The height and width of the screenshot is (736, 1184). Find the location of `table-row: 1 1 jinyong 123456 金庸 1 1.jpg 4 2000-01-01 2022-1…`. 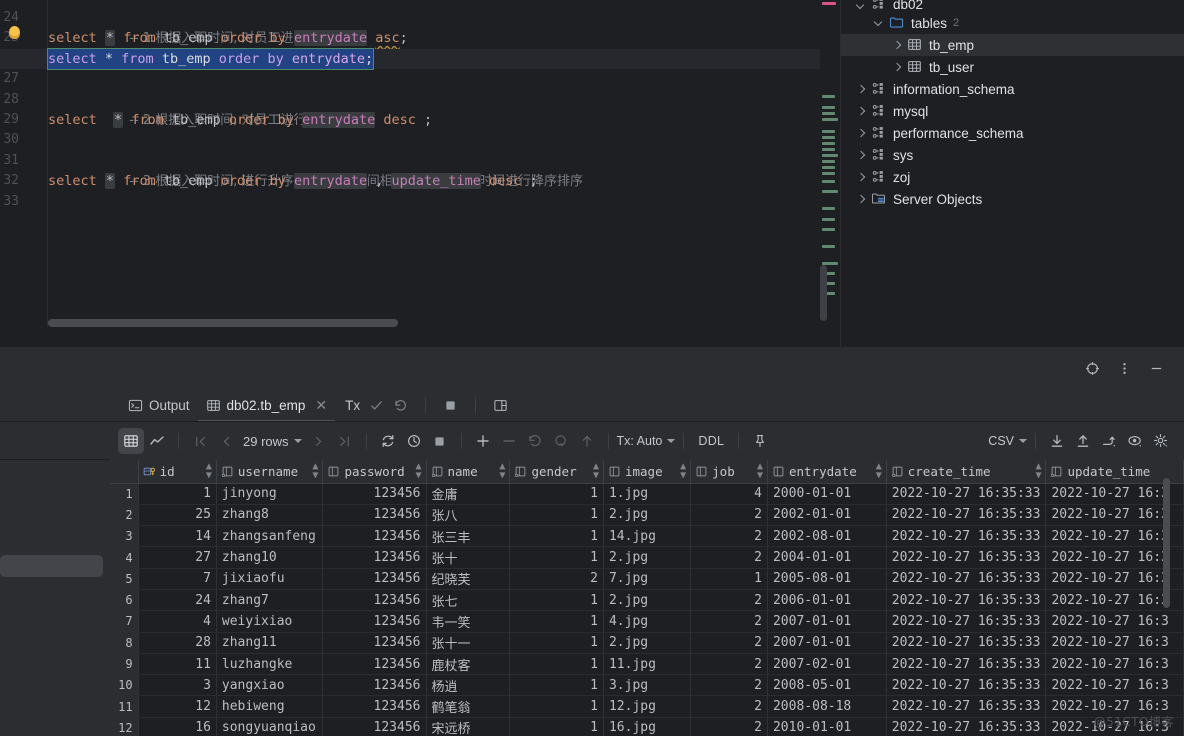

table-row: 1 1 jinyong 123456 金庸 1 1.jpg 4 2000-01-01 2022-1… is located at coordinates (647, 494).